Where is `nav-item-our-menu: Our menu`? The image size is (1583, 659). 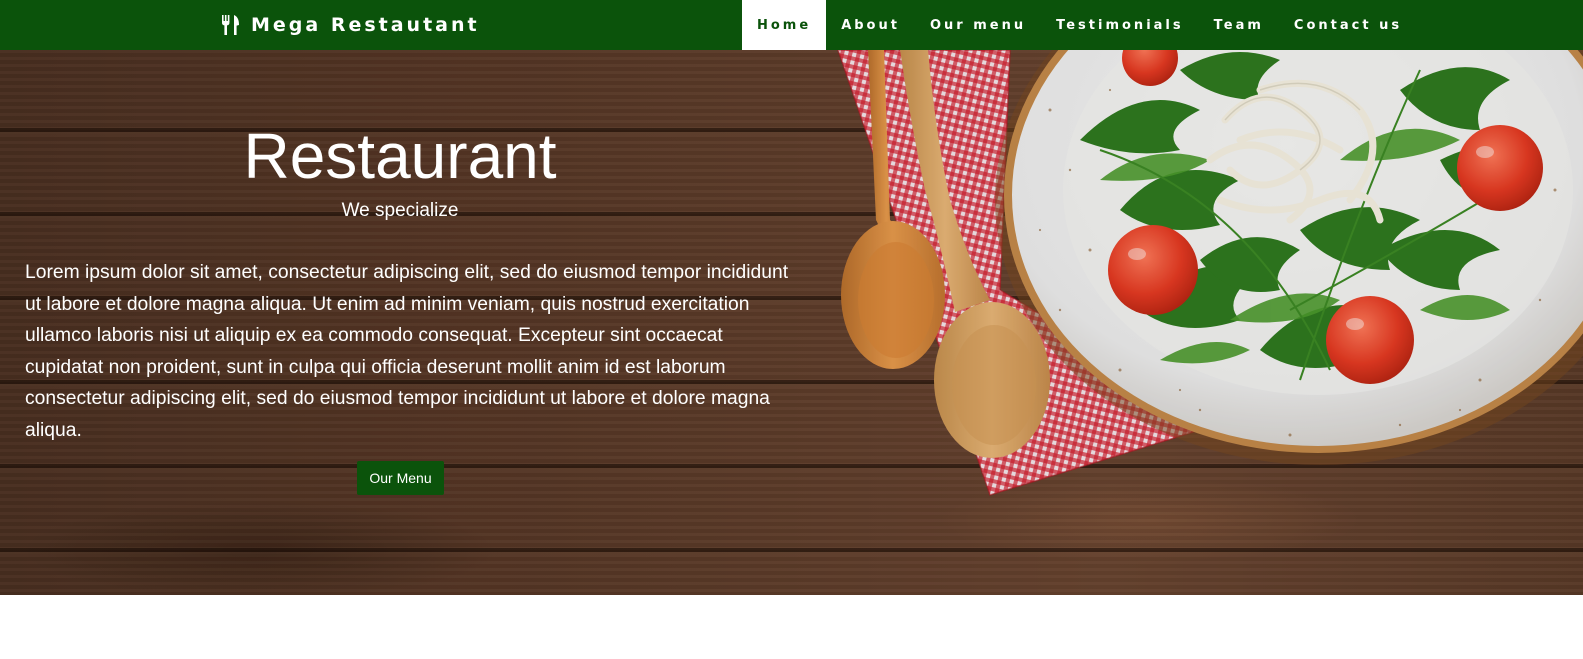 nav-item-our-menu: Our menu is located at coordinates (978, 25).